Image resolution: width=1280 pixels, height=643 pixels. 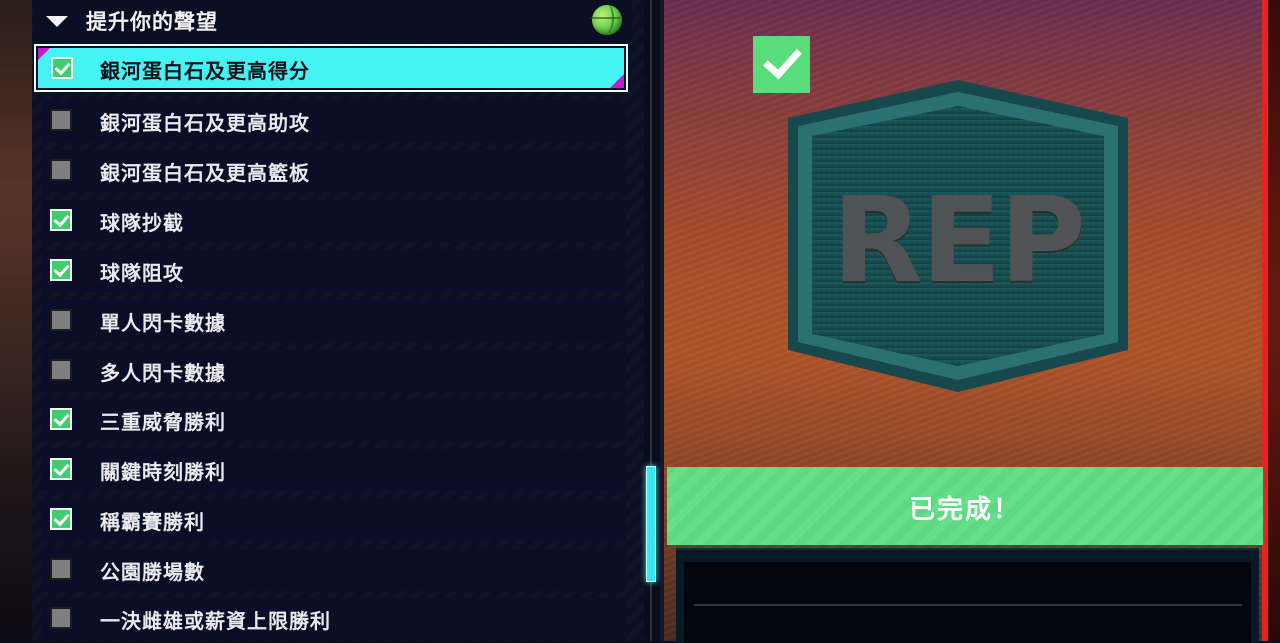 What do you see at coordinates (652, 320) in the screenshot?
I see `scrollbar` at bounding box center [652, 320].